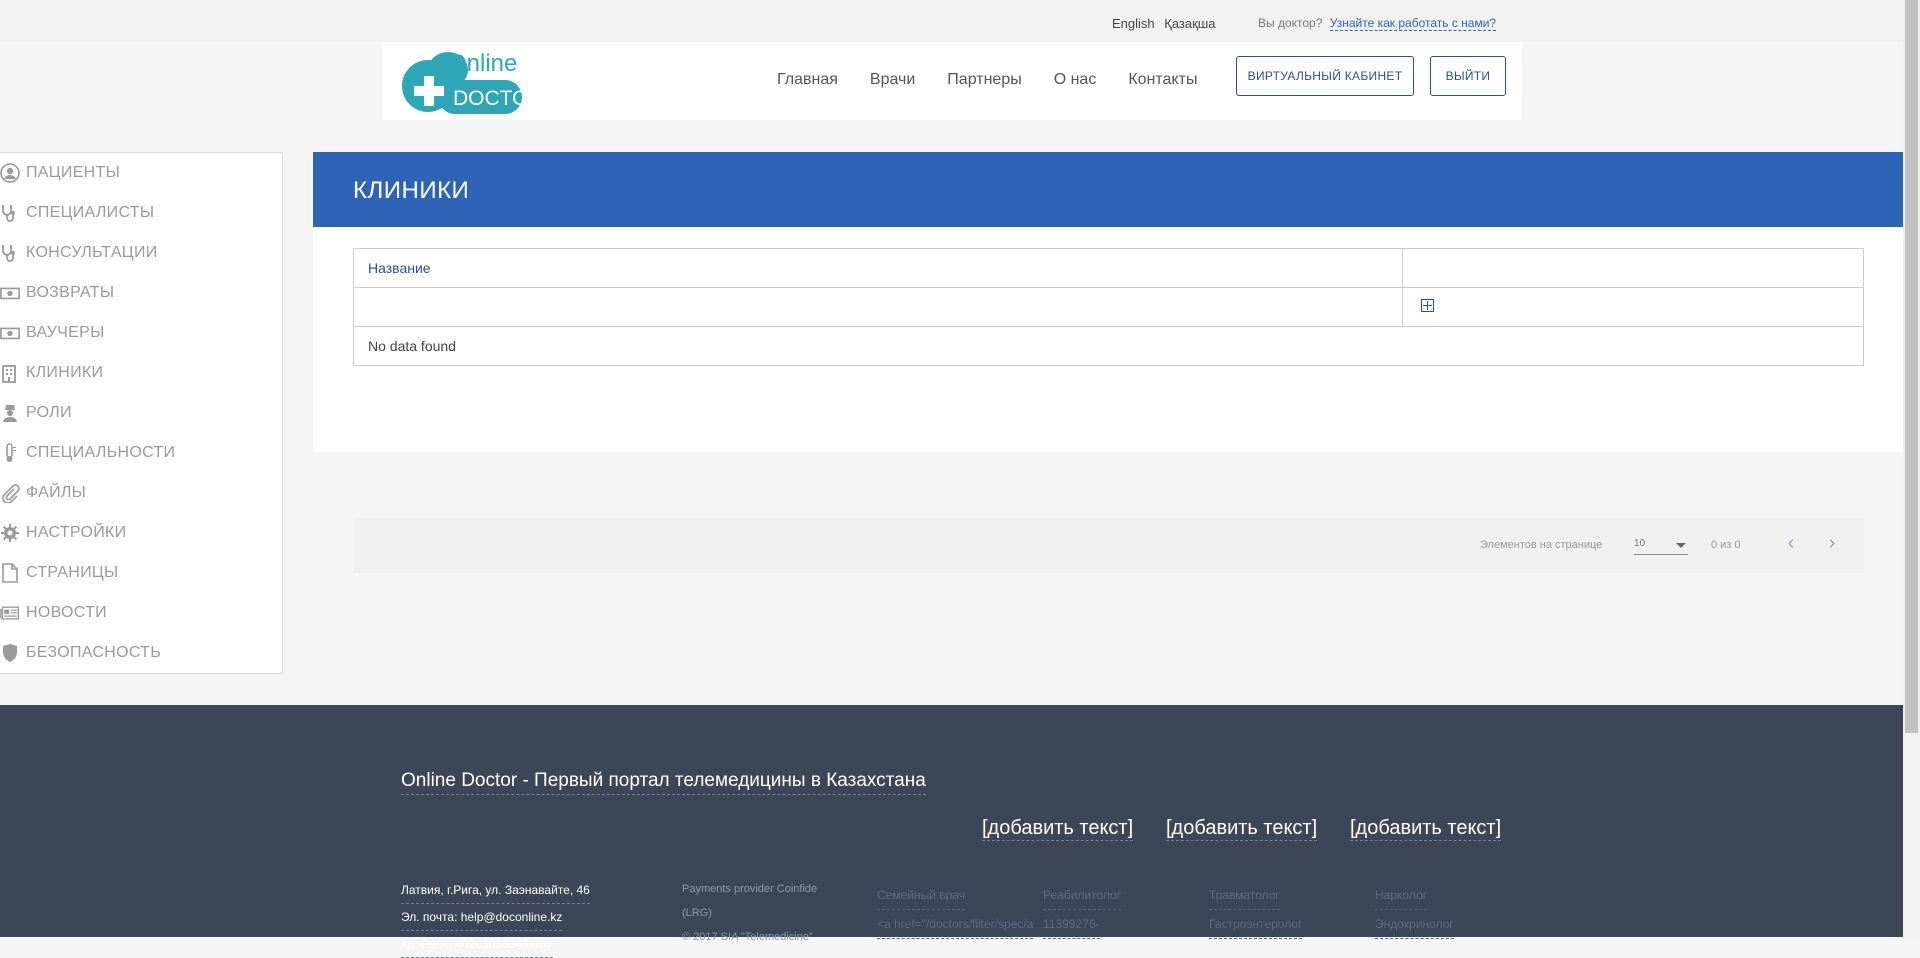 This screenshot has width=1920, height=958. I want to click on sidebar-item-specialties: СПЕЦИАЛЬНОСТИ, so click(87, 453).